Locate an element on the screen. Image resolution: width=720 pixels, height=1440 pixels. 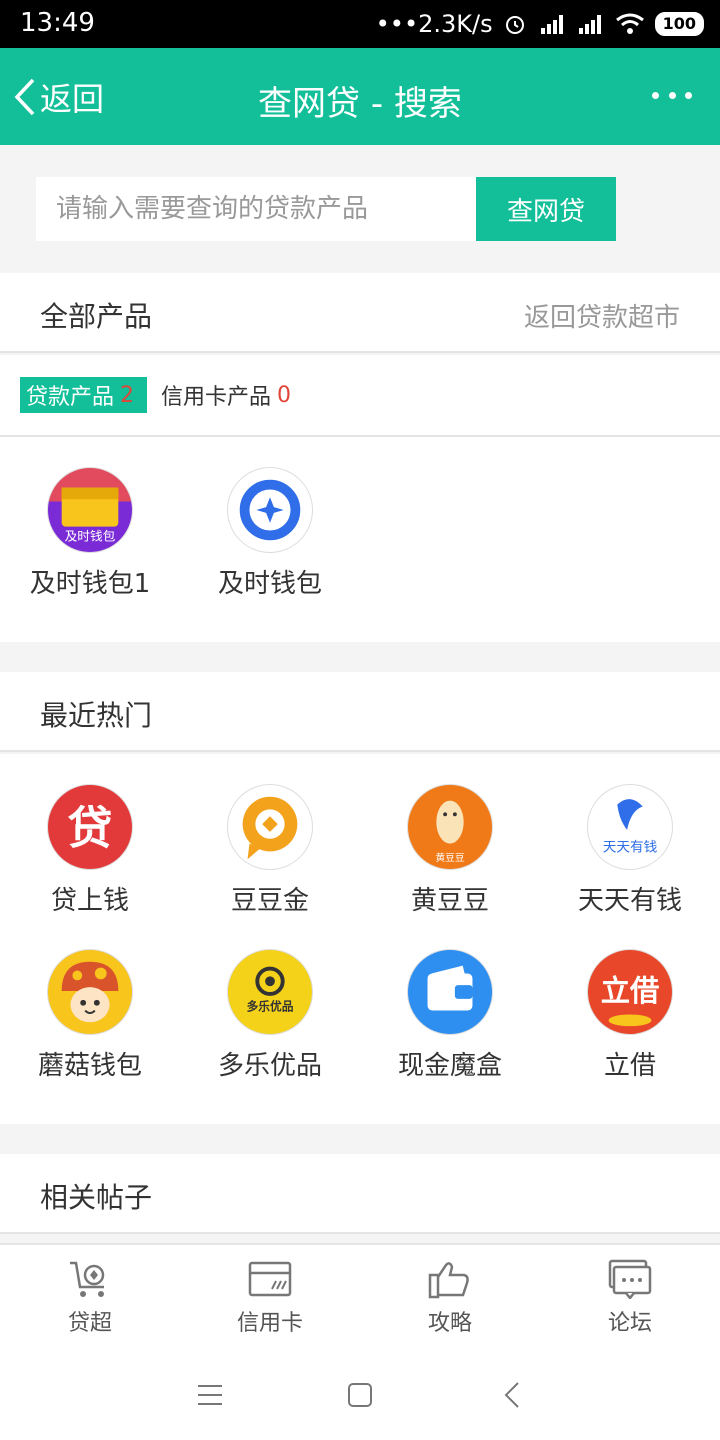
hot-item-name: 立借 is located at coordinates (629, 1066).